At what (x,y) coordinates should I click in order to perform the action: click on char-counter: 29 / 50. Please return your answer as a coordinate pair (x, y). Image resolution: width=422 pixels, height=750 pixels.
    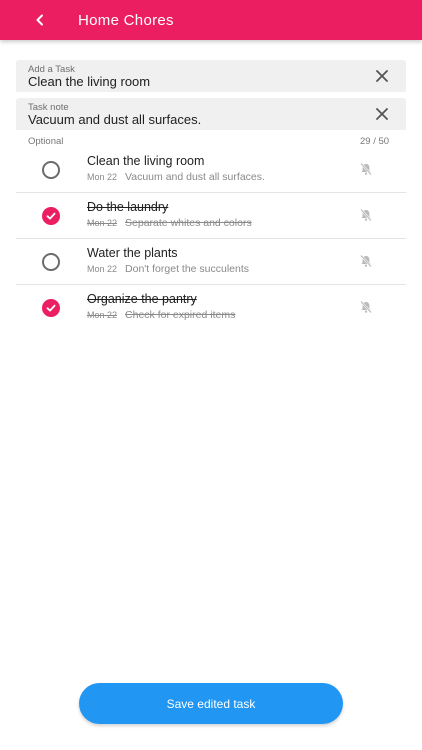
    Looking at the image, I should click on (375, 141).